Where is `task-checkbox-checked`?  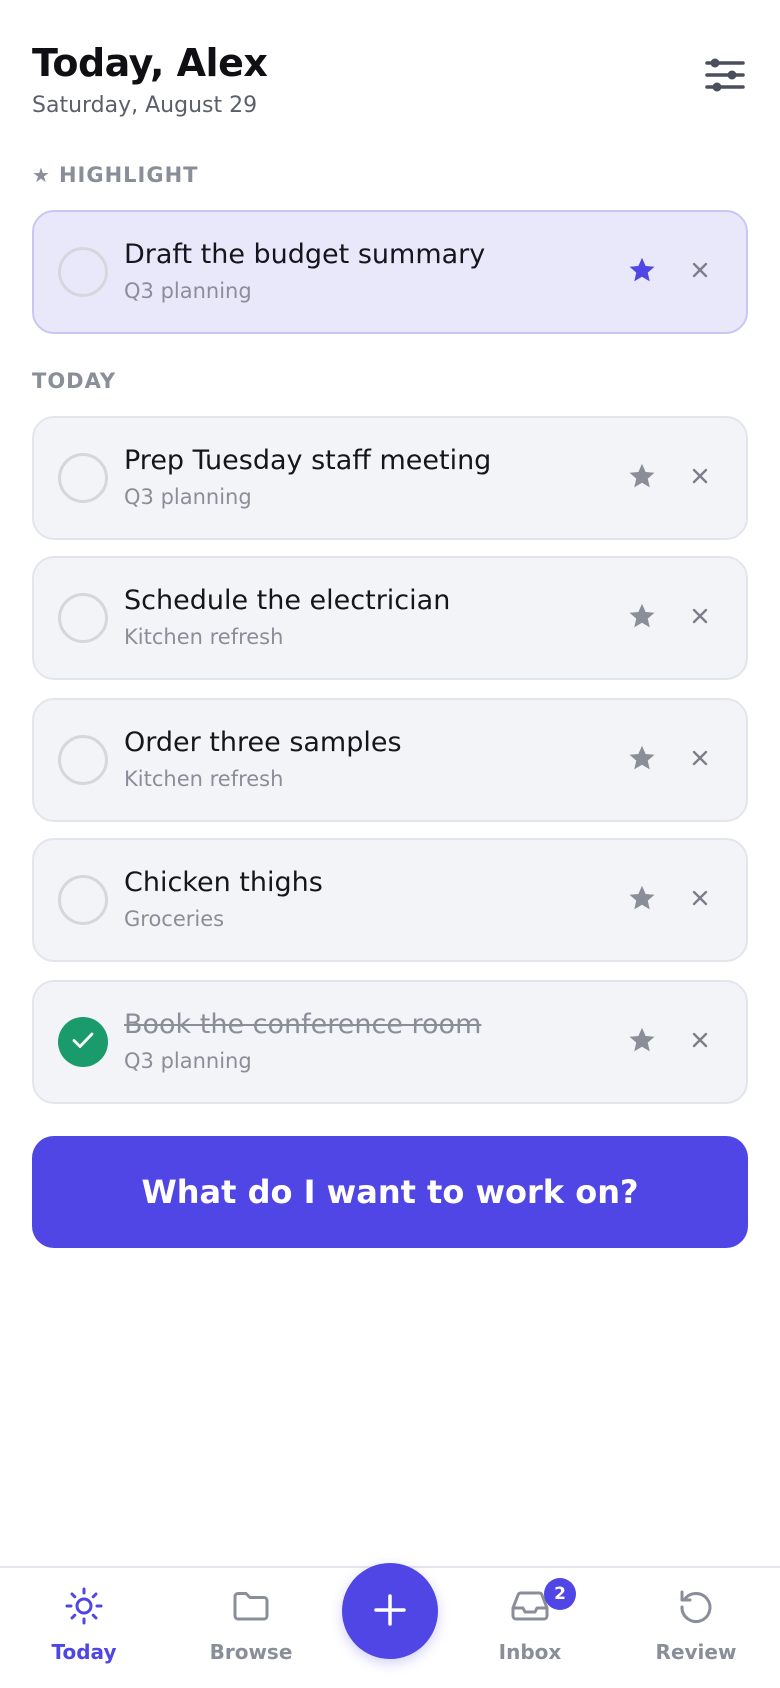
task-checkbox-checked is located at coordinates (83, 1042).